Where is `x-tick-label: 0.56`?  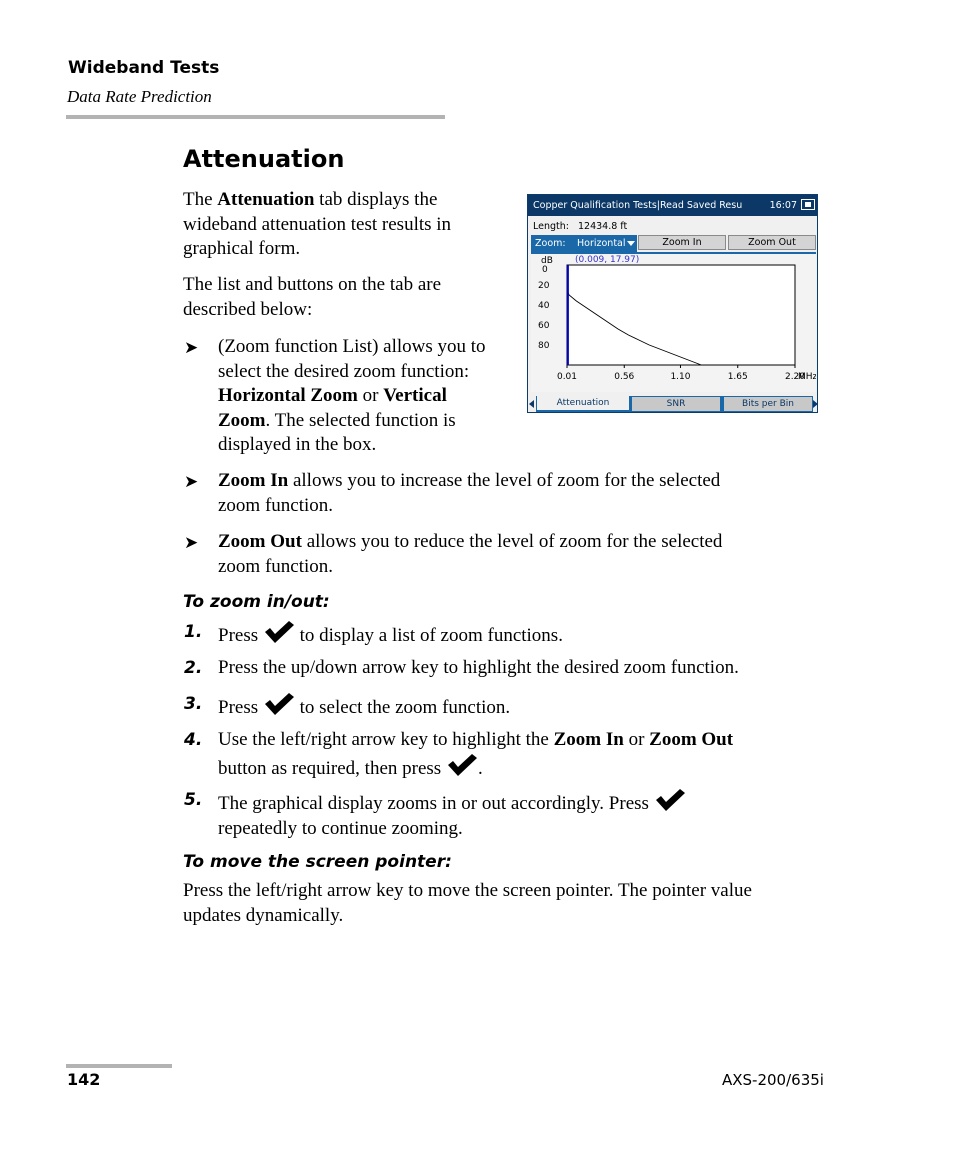
x-tick-label: 0.56 is located at coordinates (624, 377).